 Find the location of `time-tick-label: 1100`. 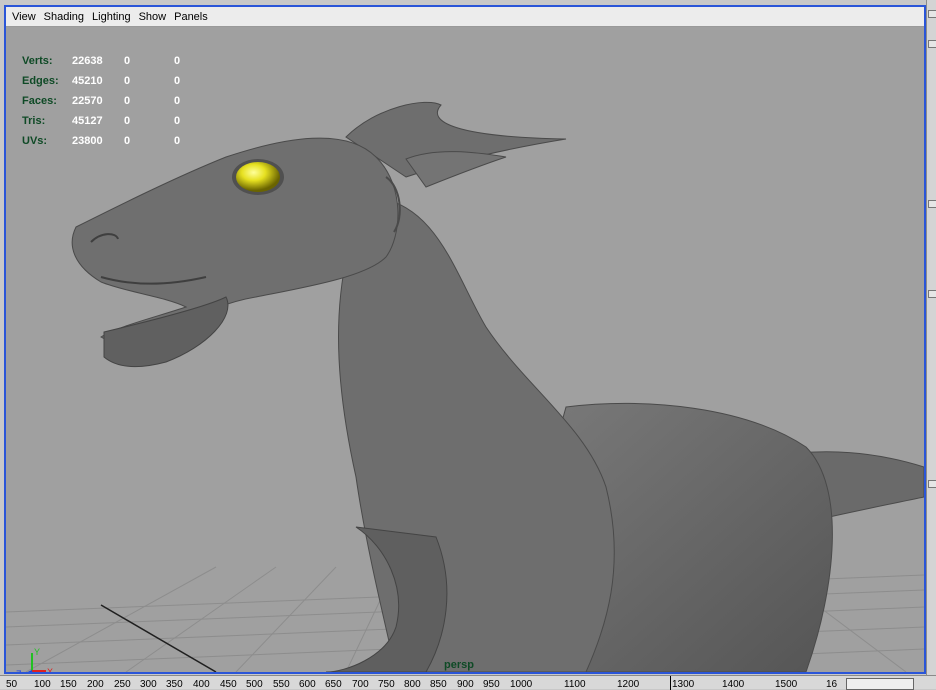

time-tick-label: 1100 is located at coordinates (575, 684).